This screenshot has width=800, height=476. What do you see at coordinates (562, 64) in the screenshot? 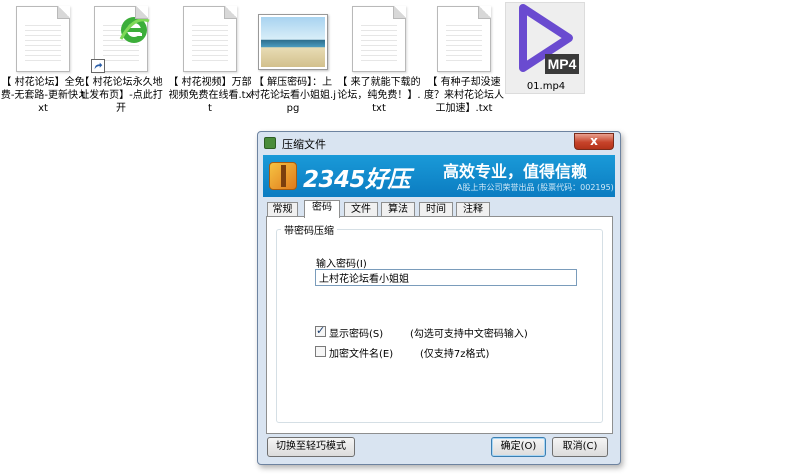
I see `mp4-badge: MP4` at bounding box center [562, 64].